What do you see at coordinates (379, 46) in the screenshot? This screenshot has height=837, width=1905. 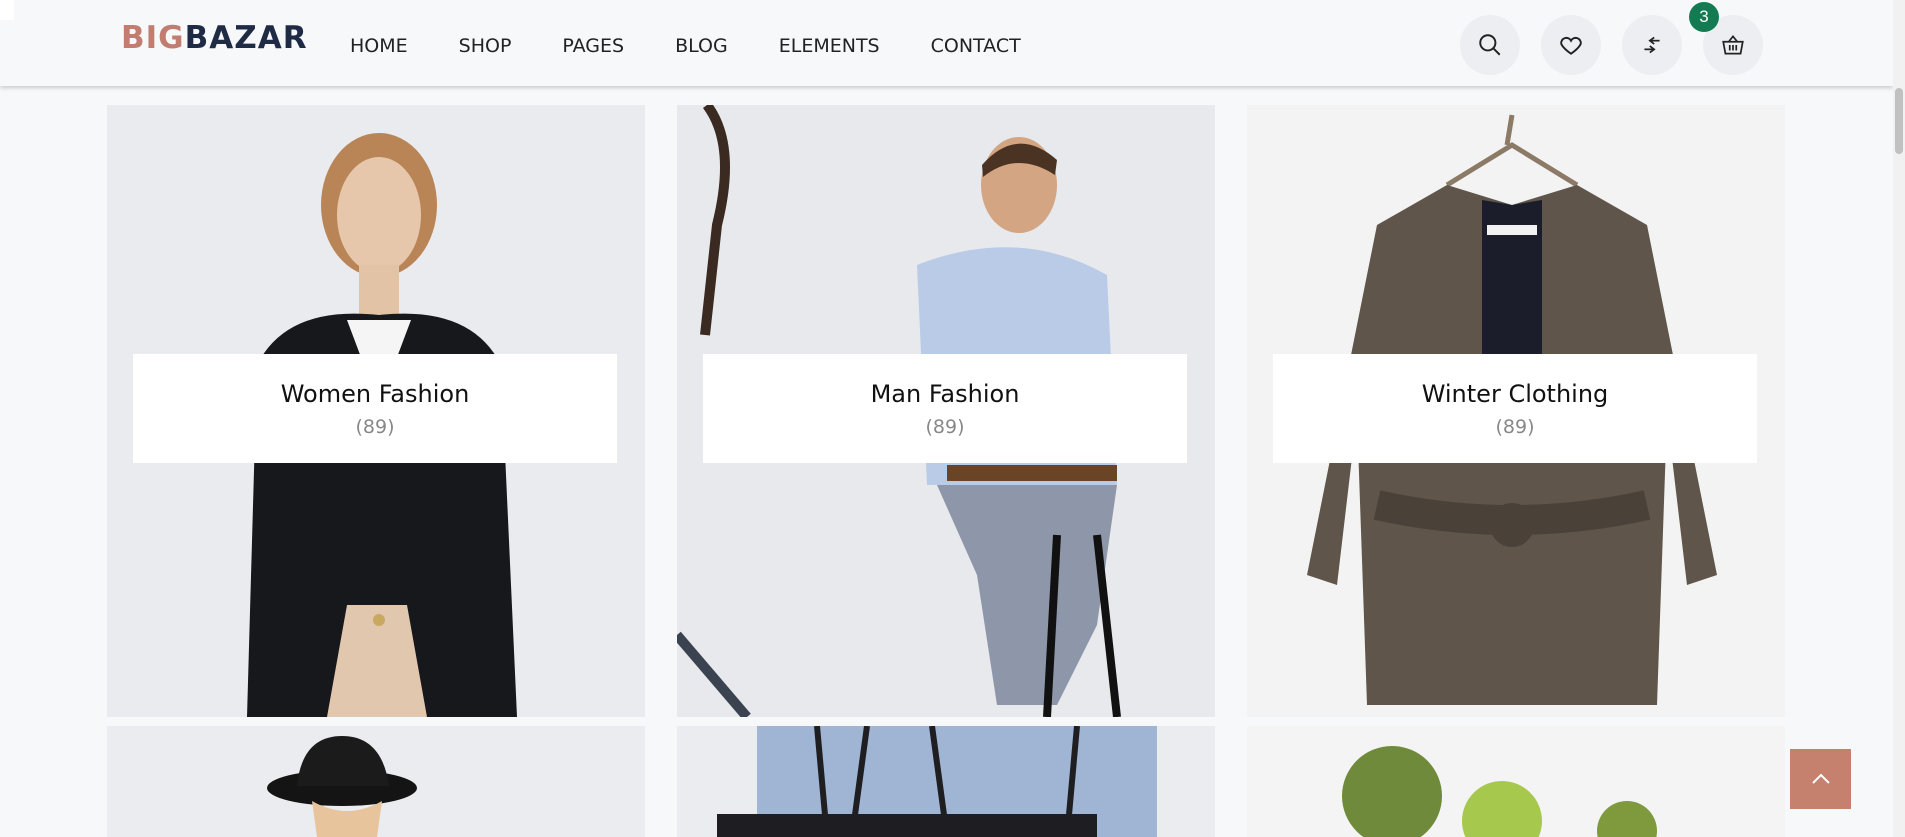 I see `nav-item-home: HOME` at bounding box center [379, 46].